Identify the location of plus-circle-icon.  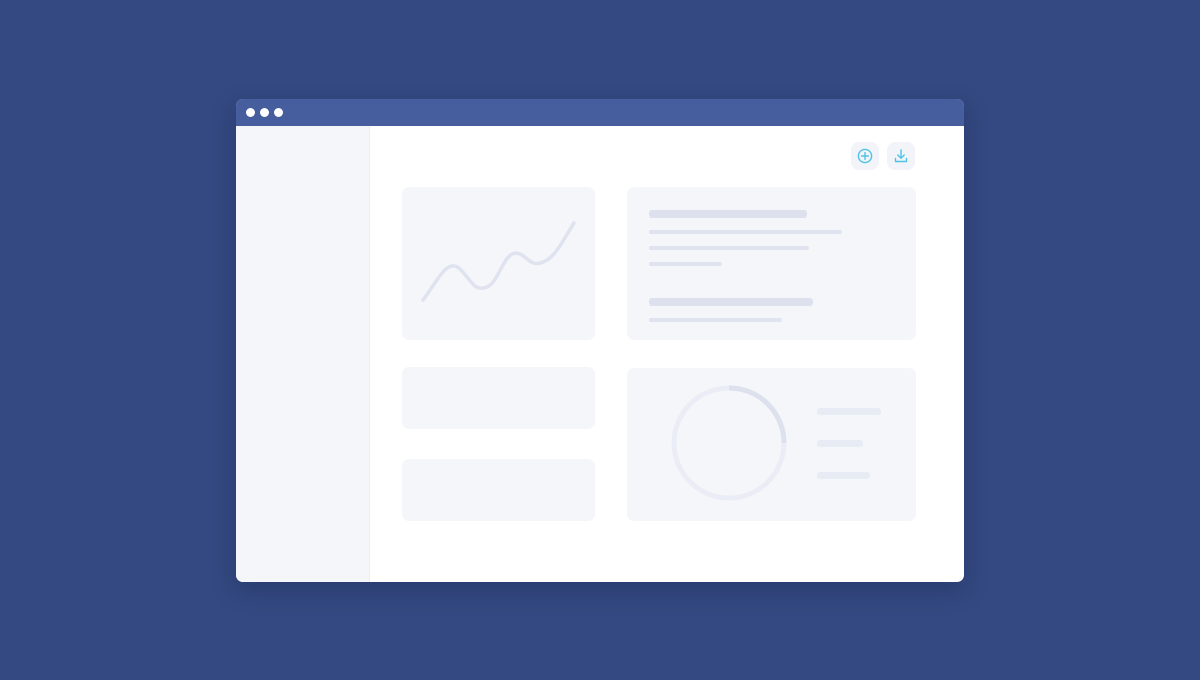
(865, 156).